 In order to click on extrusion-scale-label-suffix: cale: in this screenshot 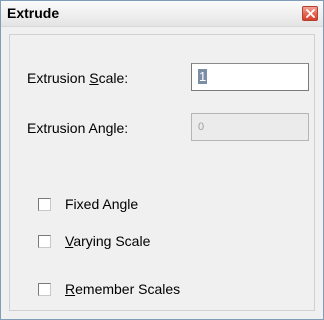, I will do `click(113, 78)`.